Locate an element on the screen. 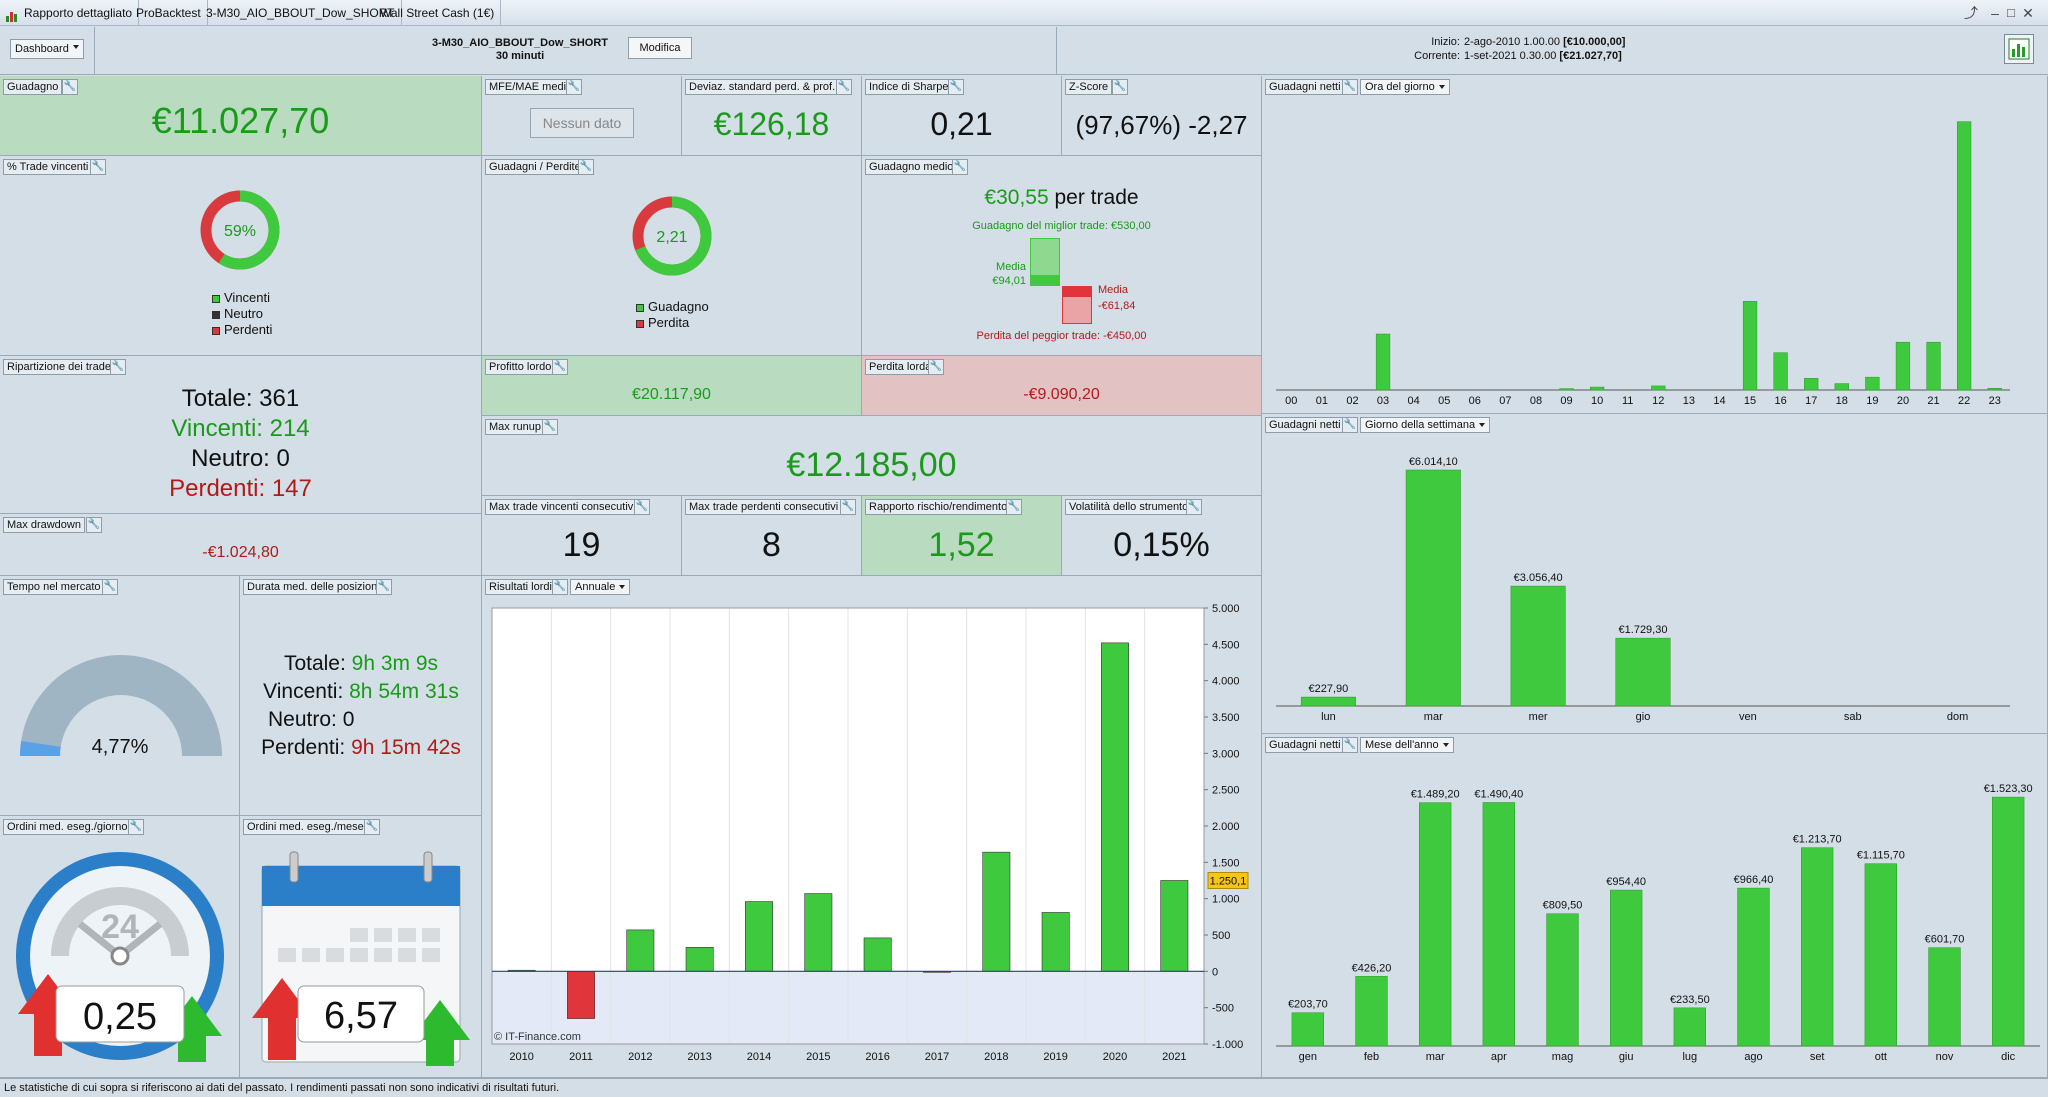 The width and height of the screenshot is (2048, 1097). monthly-selector: Mese dell'anno is located at coordinates (1407, 745).